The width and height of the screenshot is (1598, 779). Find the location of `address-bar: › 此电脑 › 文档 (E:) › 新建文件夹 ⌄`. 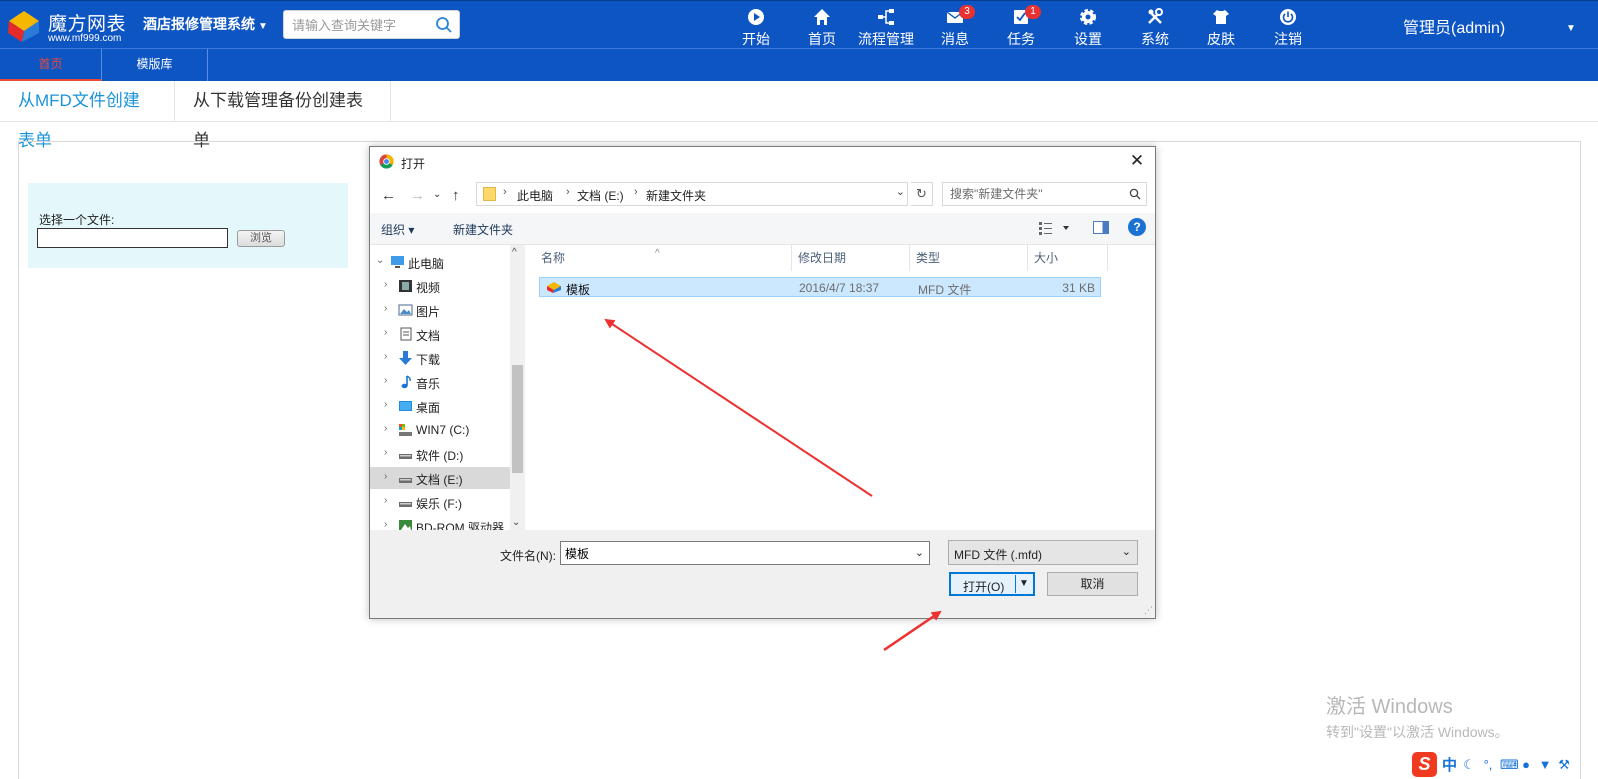

address-bar: › 此电脑 › 文档 (E:) › 新建文件夹 ⌄ is located at coordinates (692, 194).